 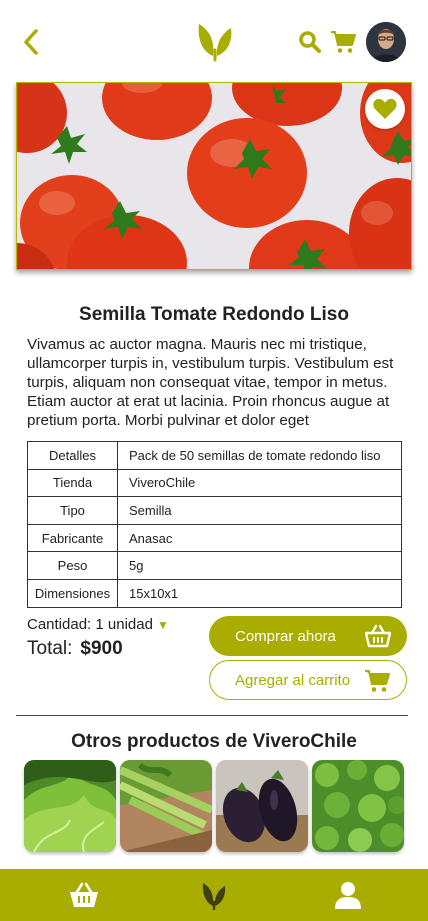 I want to click on buy-now-label: Comprar ahora, so click(x=285, y=636).